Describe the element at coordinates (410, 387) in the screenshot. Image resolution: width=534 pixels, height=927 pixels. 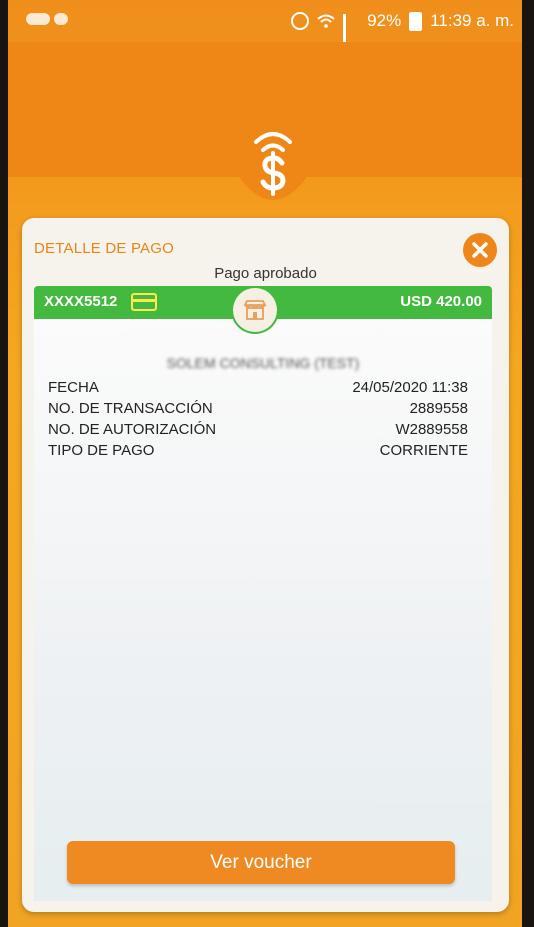
I see `row-value: 24/05/2020 11:38` at that location.